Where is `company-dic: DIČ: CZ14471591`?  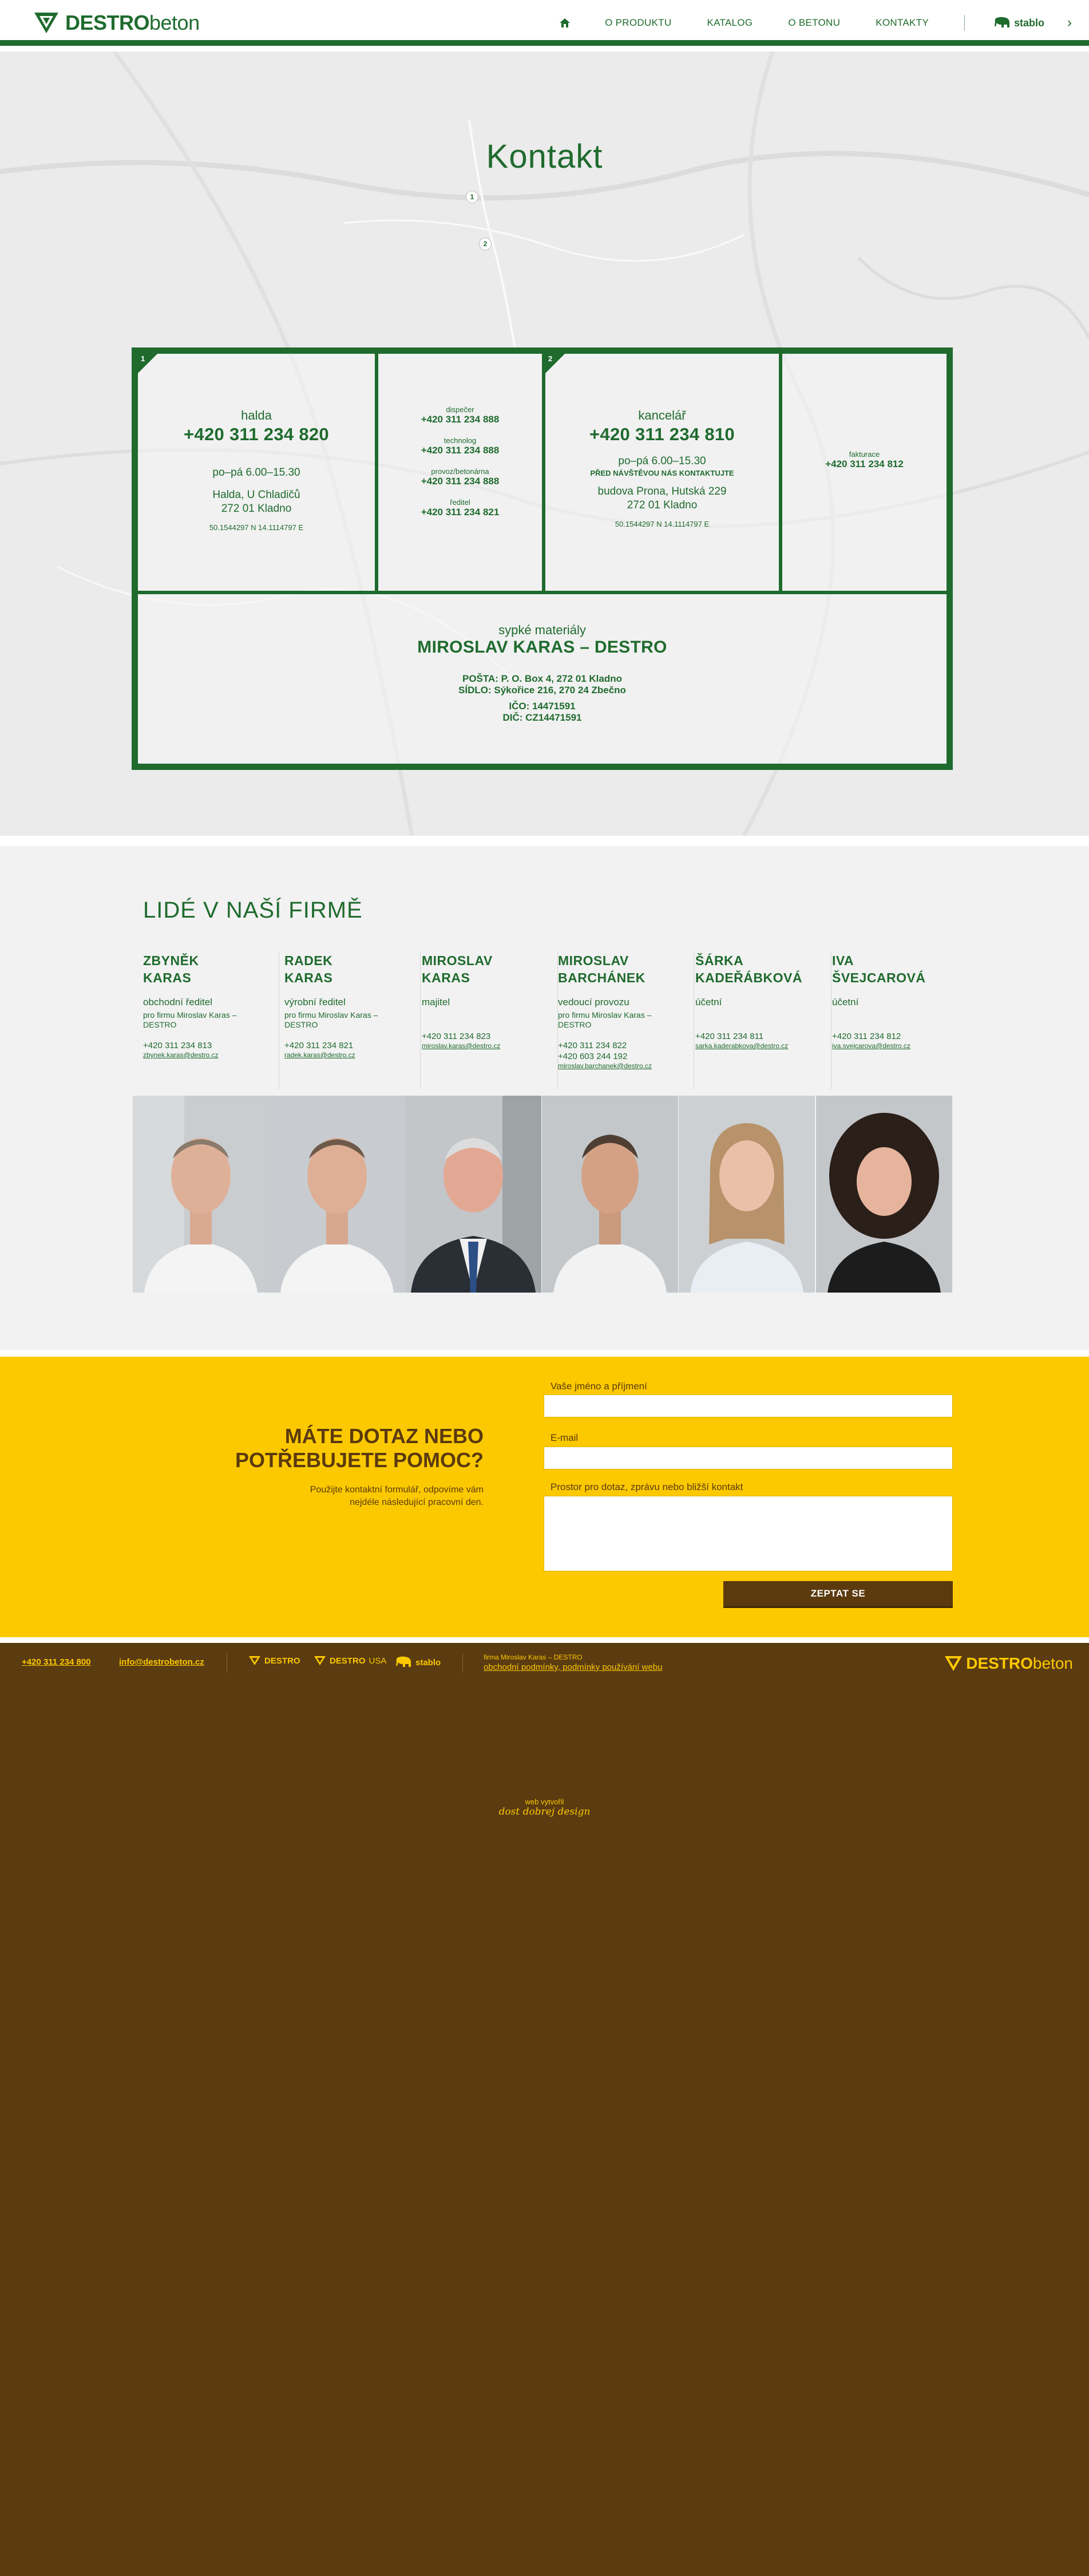
company-dic: DIČ: CZ14471591 is located at coordinates (542, 717).